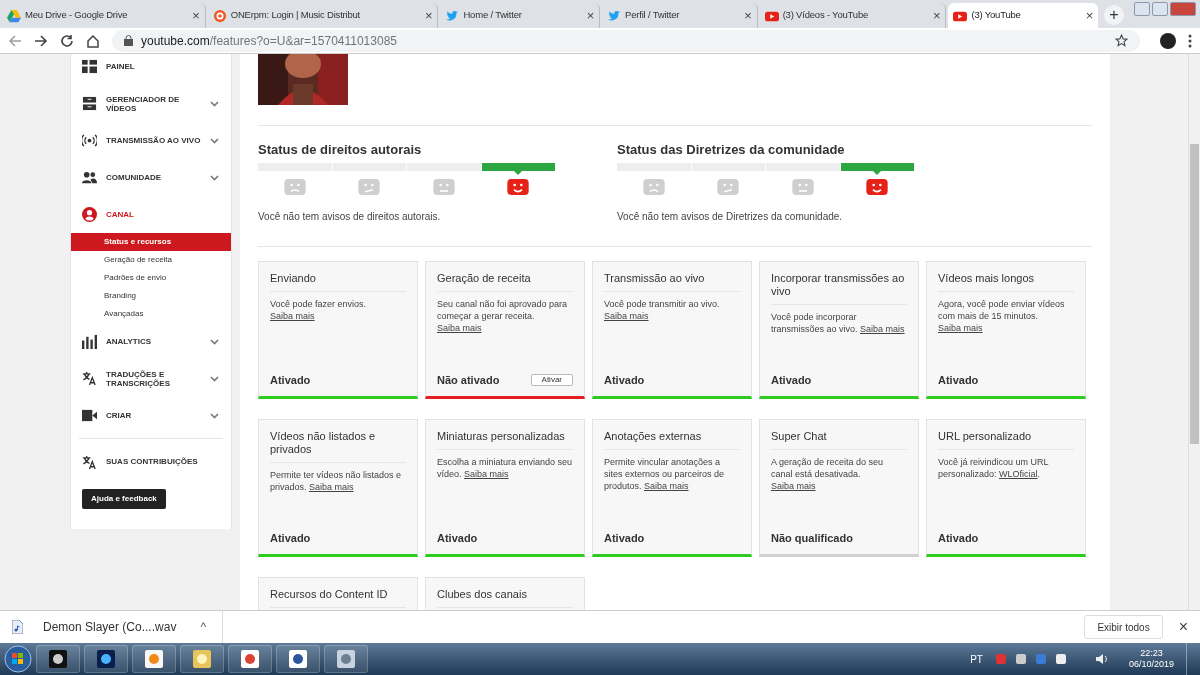 Image resolution: width=1200 pixels, height=675 pixels. I want to click on card-description: A geração de receita do seu canal está desativada. Saiba mais, so click(828, 474).